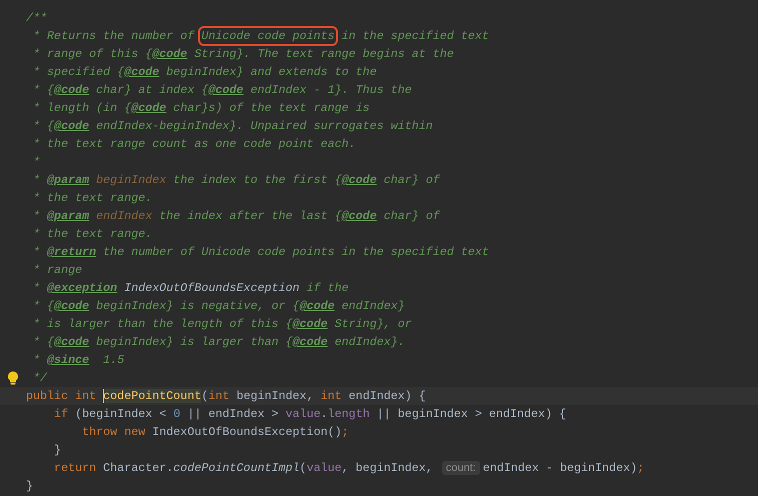 The height and width of the screenshot is (496, 758). Describe the element at coordinates (78, 360) in the screenshot. I see `code-text: * @since 1.5` at that location.